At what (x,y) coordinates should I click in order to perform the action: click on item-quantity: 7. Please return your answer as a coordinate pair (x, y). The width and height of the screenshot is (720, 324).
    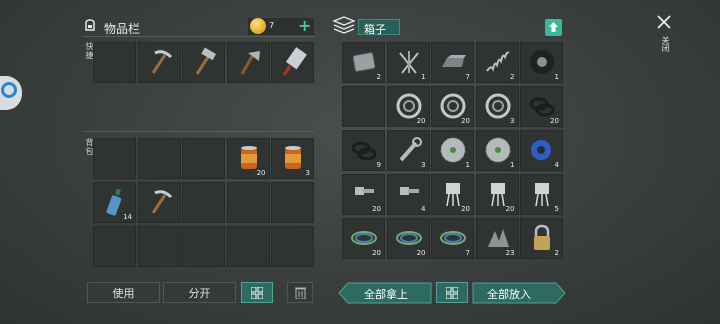
    Looking at the image, I should click on (467, 77).